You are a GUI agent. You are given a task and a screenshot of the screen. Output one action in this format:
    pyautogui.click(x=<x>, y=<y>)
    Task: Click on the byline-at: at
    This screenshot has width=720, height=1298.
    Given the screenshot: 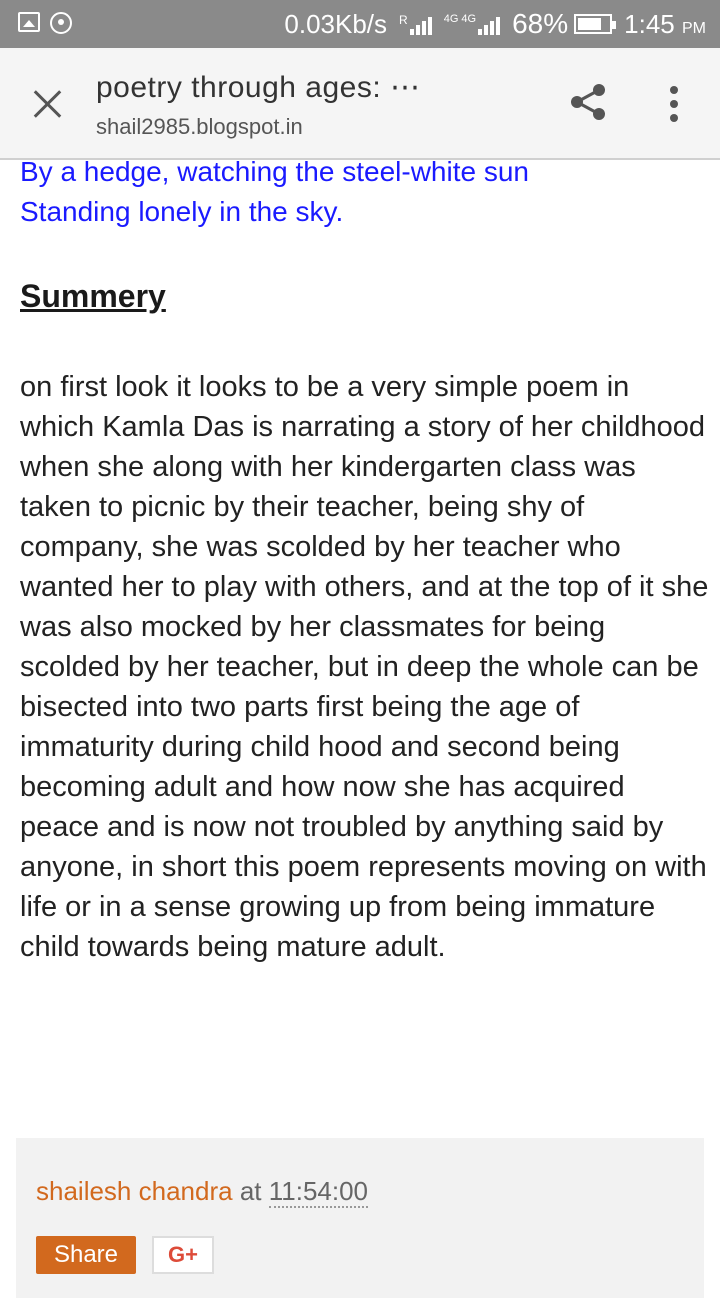 What is the action you would take?
    pyautogui.click(x=250, y=1191)
    